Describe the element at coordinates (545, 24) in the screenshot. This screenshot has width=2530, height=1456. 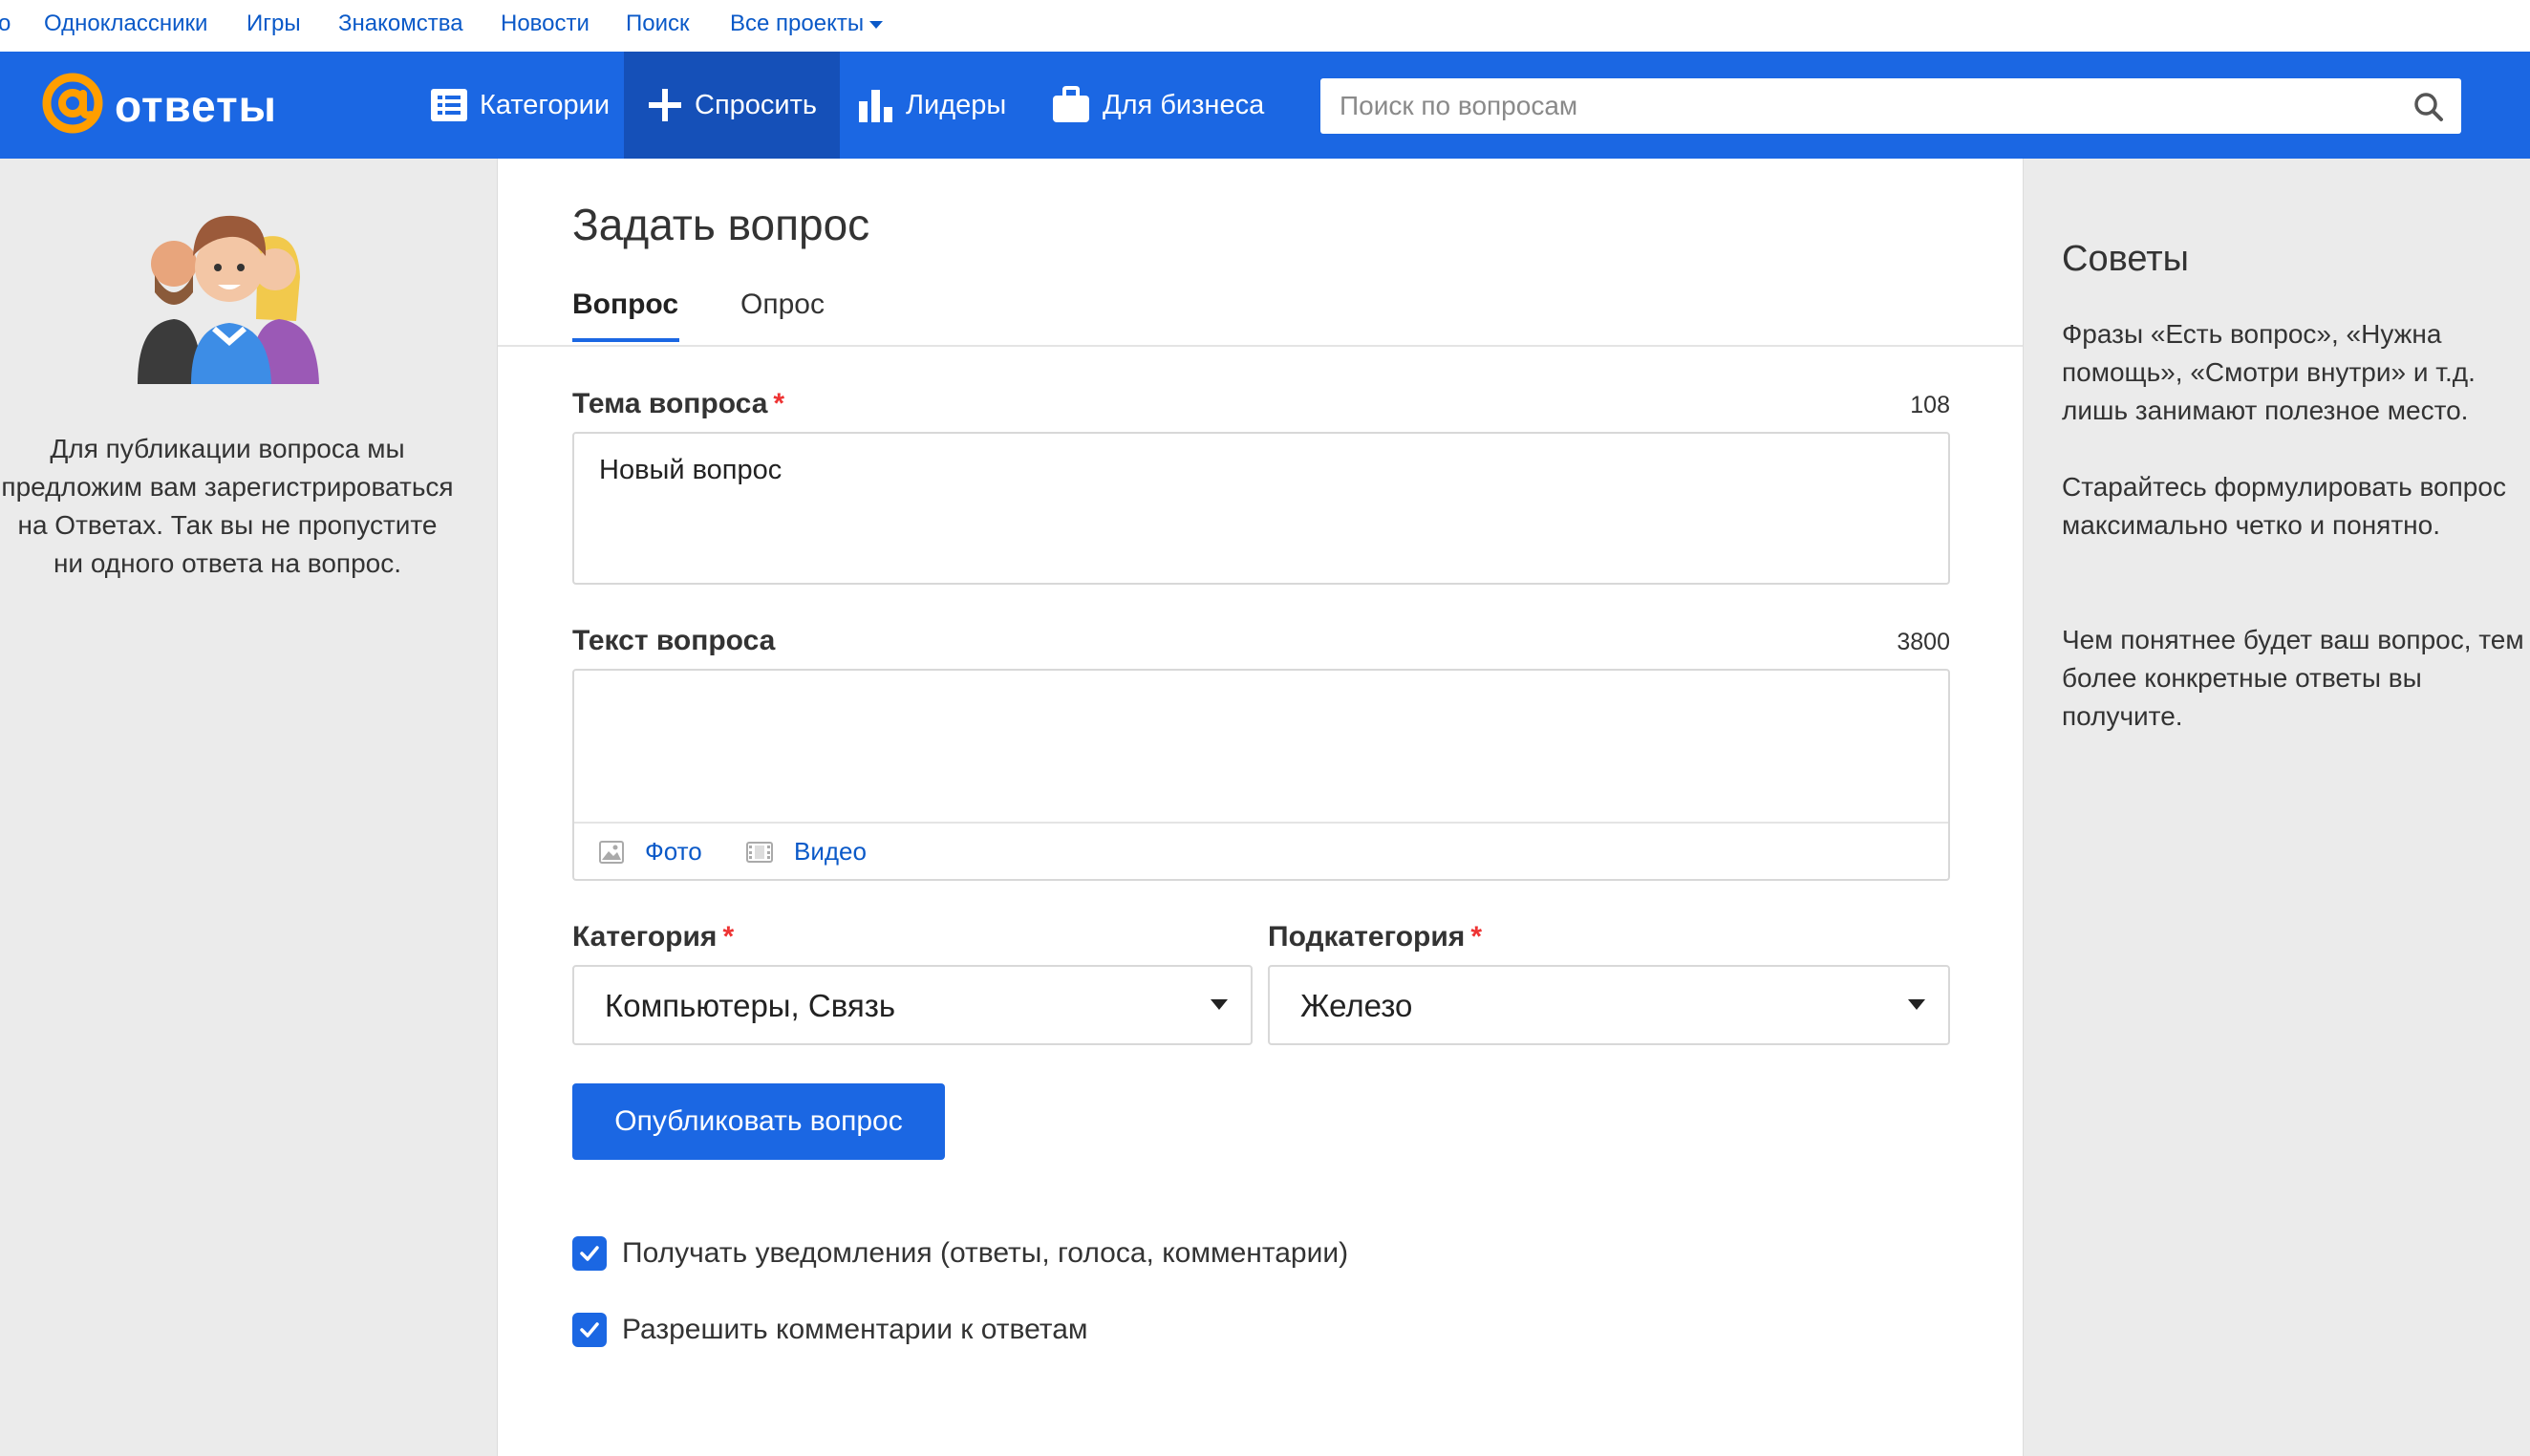
I see `project-link-news: Новости` at that location.